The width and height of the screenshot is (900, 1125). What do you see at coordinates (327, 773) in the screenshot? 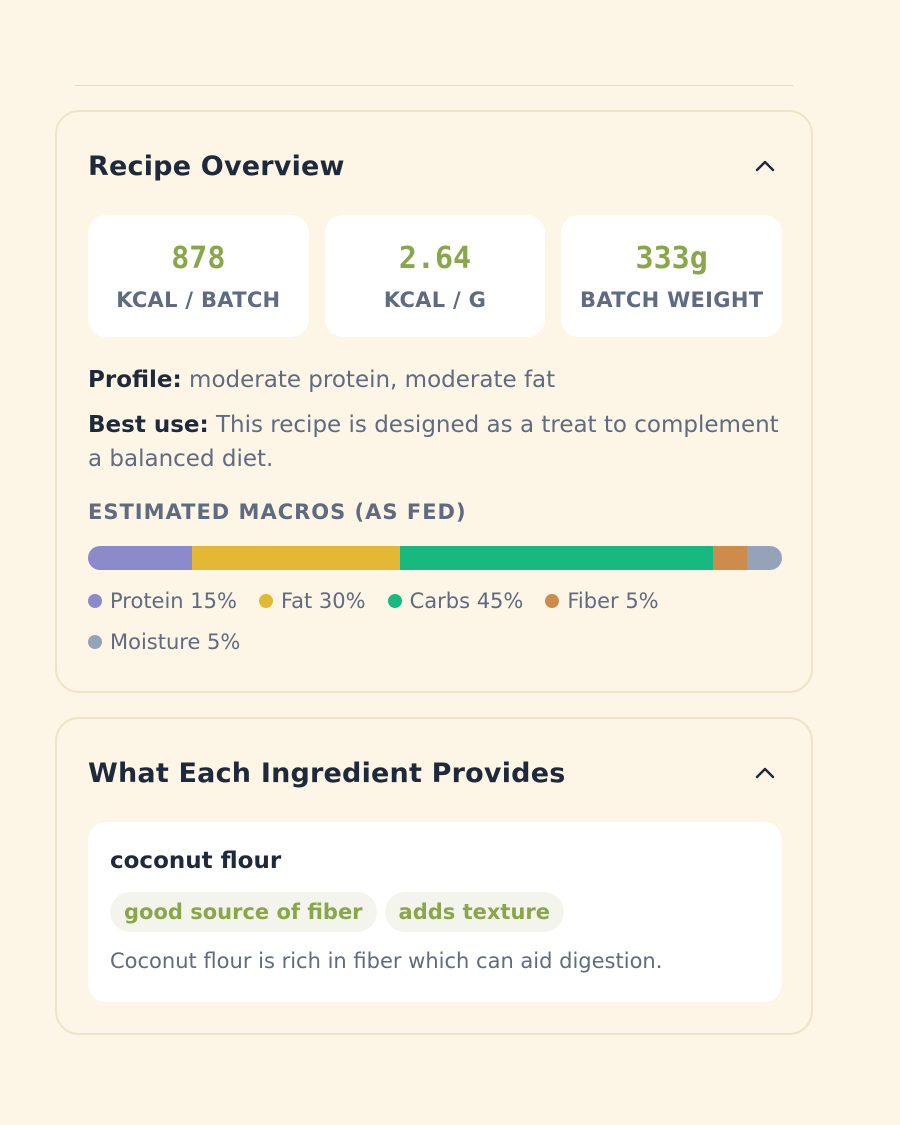
I see `ingredients-title: What Each Ingredient Provides` at bounding box center [327, 773].